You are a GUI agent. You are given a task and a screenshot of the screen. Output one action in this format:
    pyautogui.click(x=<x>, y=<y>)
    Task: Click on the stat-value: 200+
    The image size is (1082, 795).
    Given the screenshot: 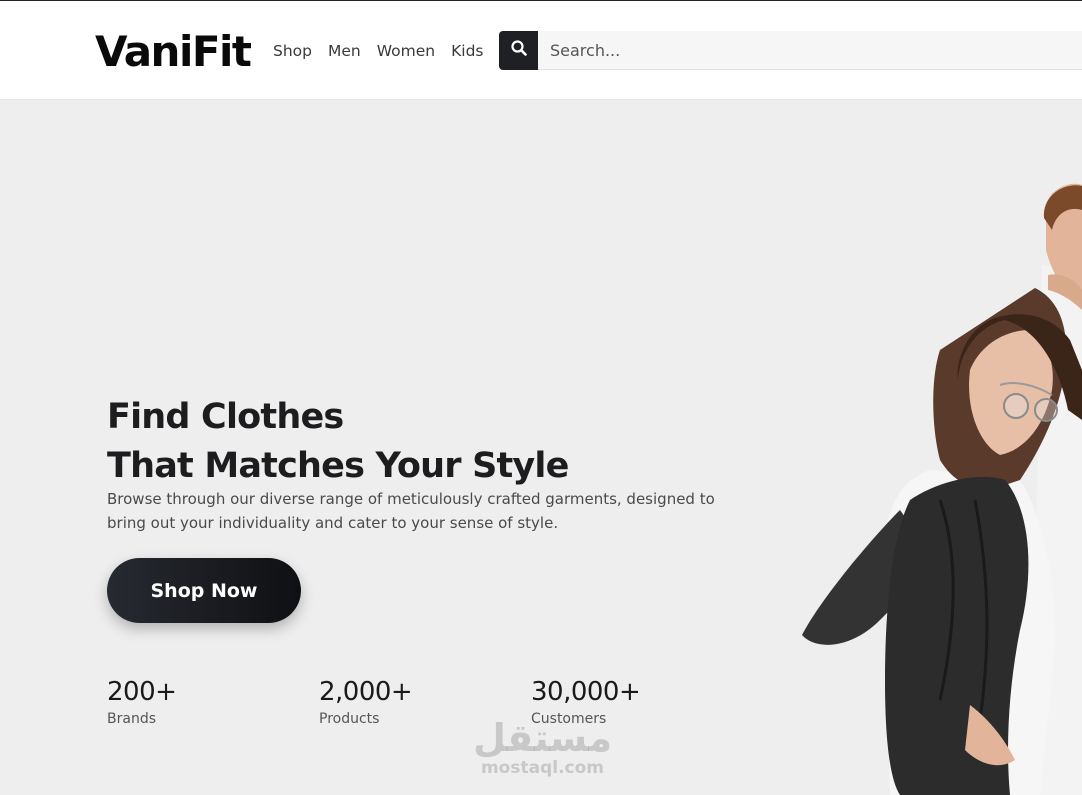 What is the action you would take?
    pyautogui.click(x=142, y=692)
    